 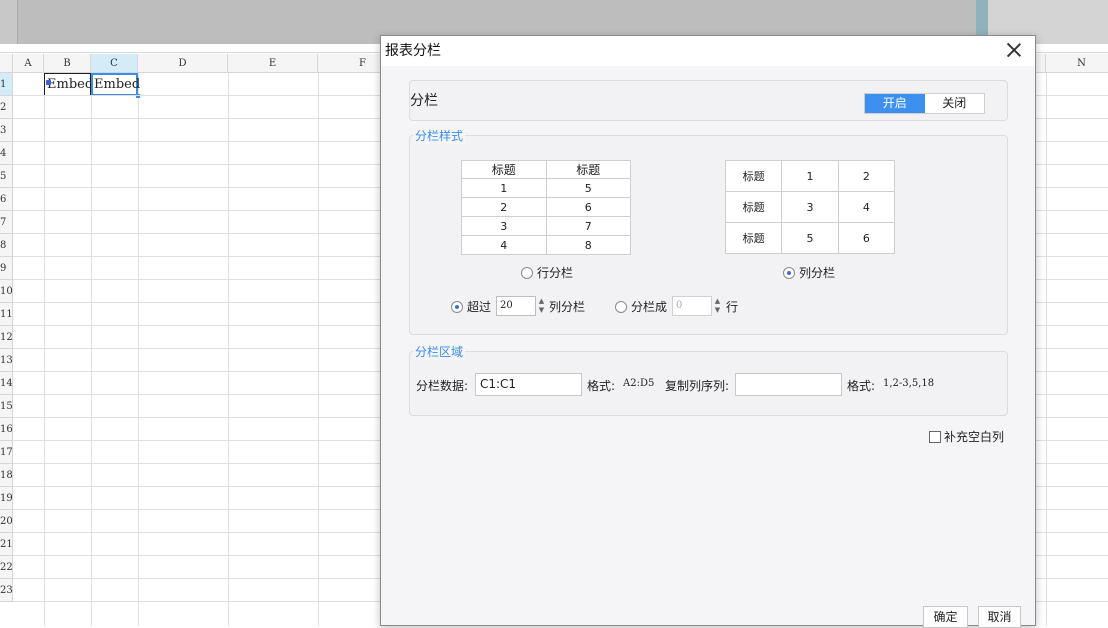 I want to click on fill-blank-checkbox: 补充空白列, so click(x=966, y=436).